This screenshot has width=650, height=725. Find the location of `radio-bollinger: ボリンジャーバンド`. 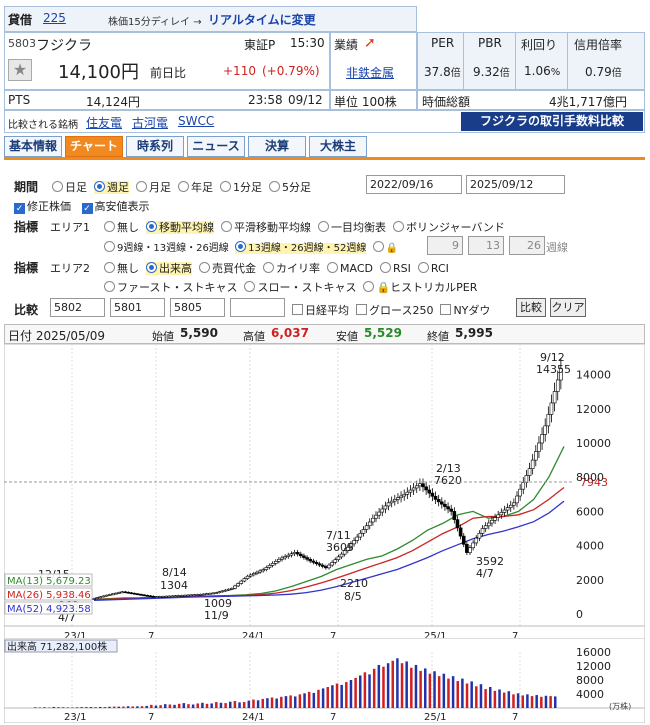

radio-bollinger: ボリンジャーバンド is located at coordinates (449, 227).